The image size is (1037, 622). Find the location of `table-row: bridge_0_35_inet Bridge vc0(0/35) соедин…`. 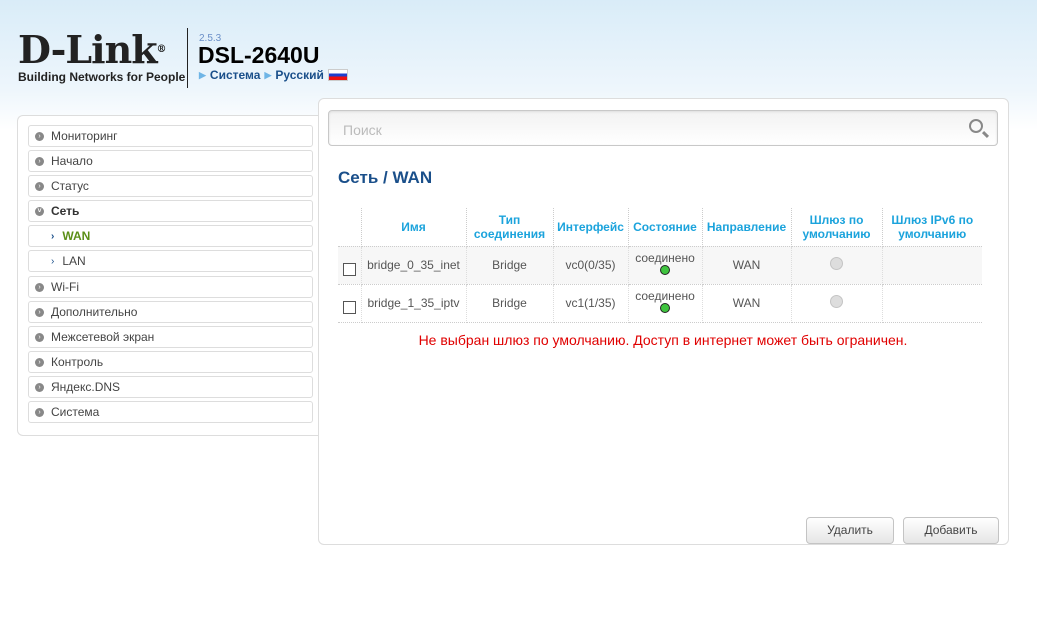

table-row: bridge_0_35_inet Bridge vc0(0/35) соедин… is located at coordinates (660, 265).